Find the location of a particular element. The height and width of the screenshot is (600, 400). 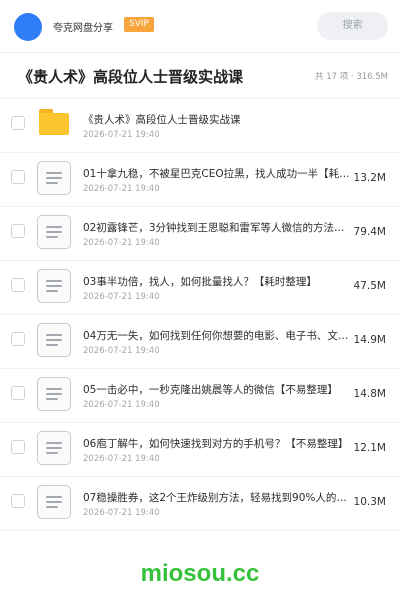

file-name: 03事半功倍，找人，如何批量找人？【耗时整理】 is located at coordinates (200, 282).